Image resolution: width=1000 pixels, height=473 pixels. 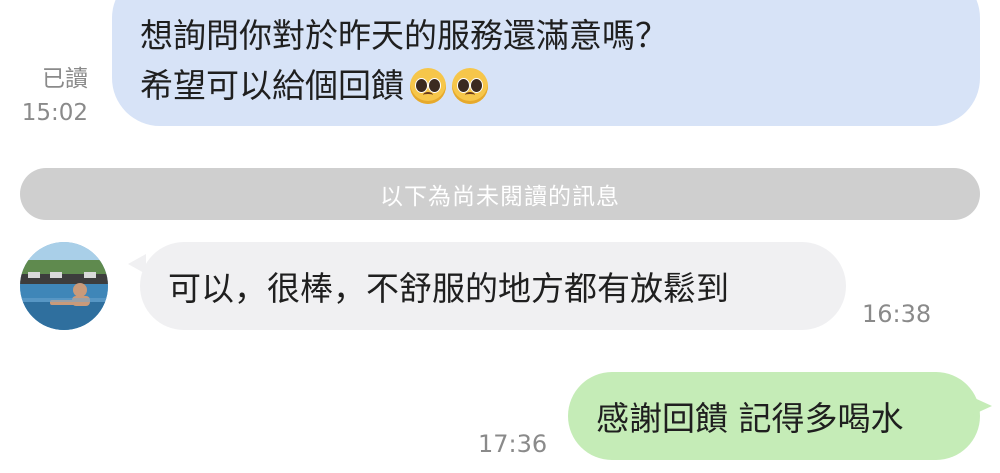 I want to click on message-time: 16:38, so click(x=897, y=314).